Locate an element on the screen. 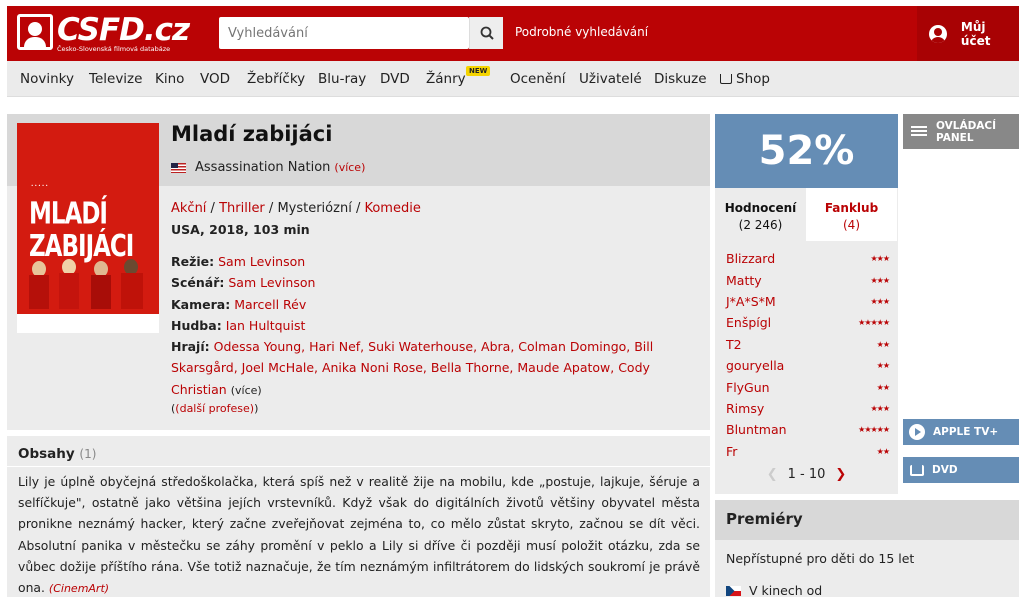 This screenshot has height=597, width=1024. rating-percent: 52% is located at coordinates (806, 151).